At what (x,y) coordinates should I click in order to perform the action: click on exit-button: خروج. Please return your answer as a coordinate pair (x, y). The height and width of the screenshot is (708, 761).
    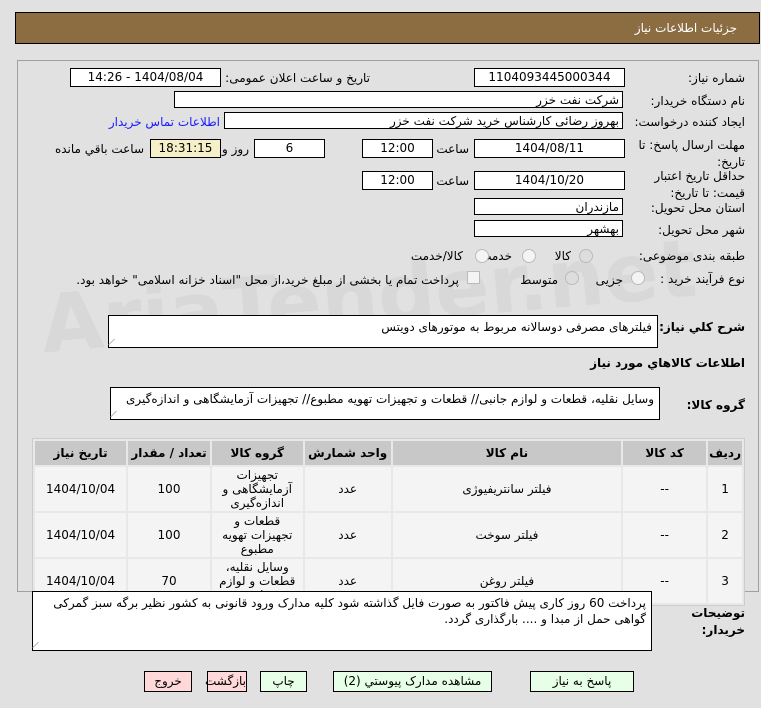
    Looking at the image, I should click on (168, 681).